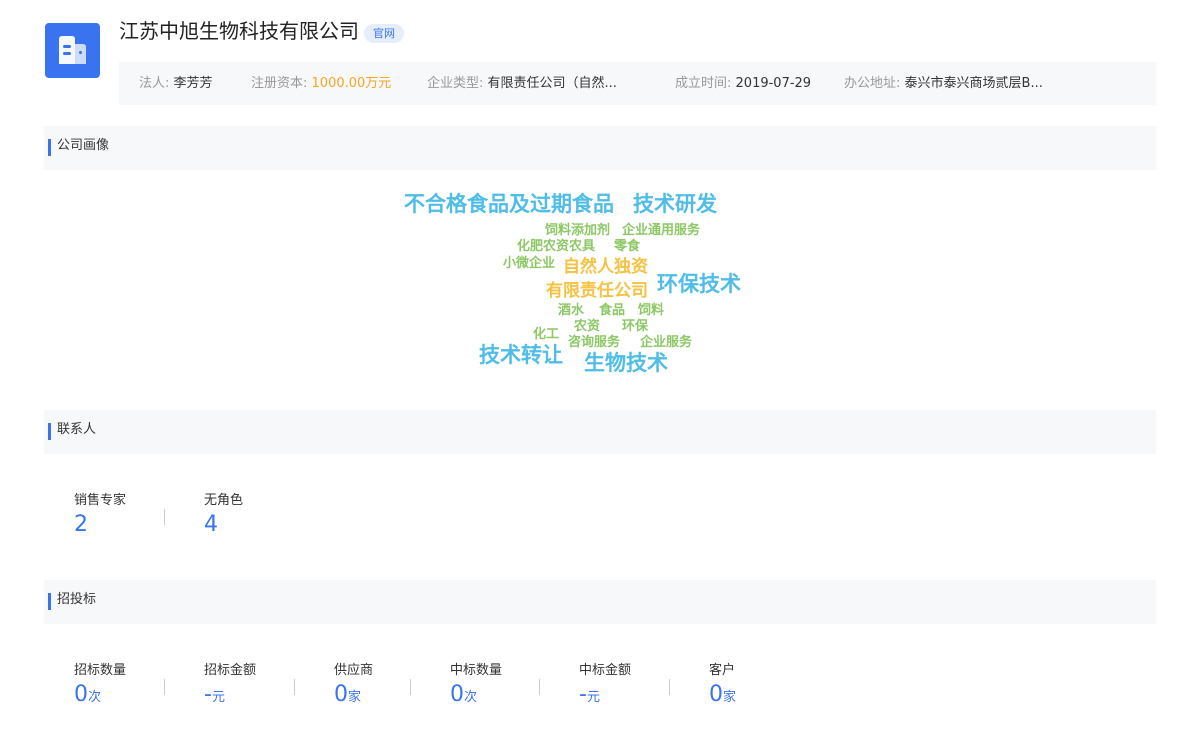 This screenshot has width=1200, height=752. I want to click on cloud-word: 饲料, so click(651, 310).